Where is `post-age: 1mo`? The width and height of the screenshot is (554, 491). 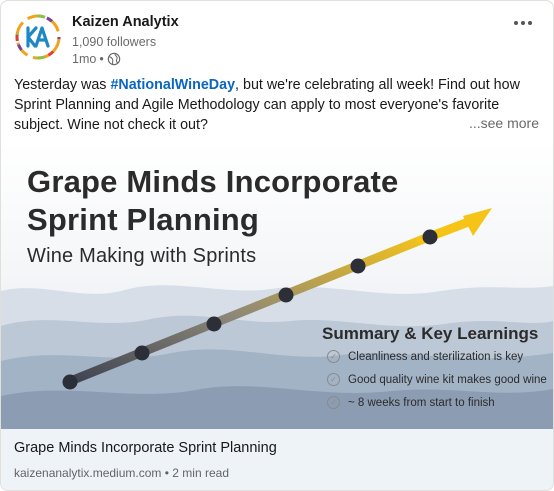
post-age: 1mo is located at coordinates (84, 59).